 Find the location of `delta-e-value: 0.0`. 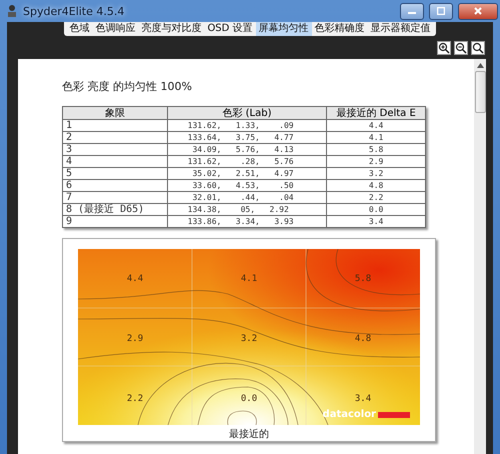

delta-e-value: 0.0 is located at coordinates (249, 399).